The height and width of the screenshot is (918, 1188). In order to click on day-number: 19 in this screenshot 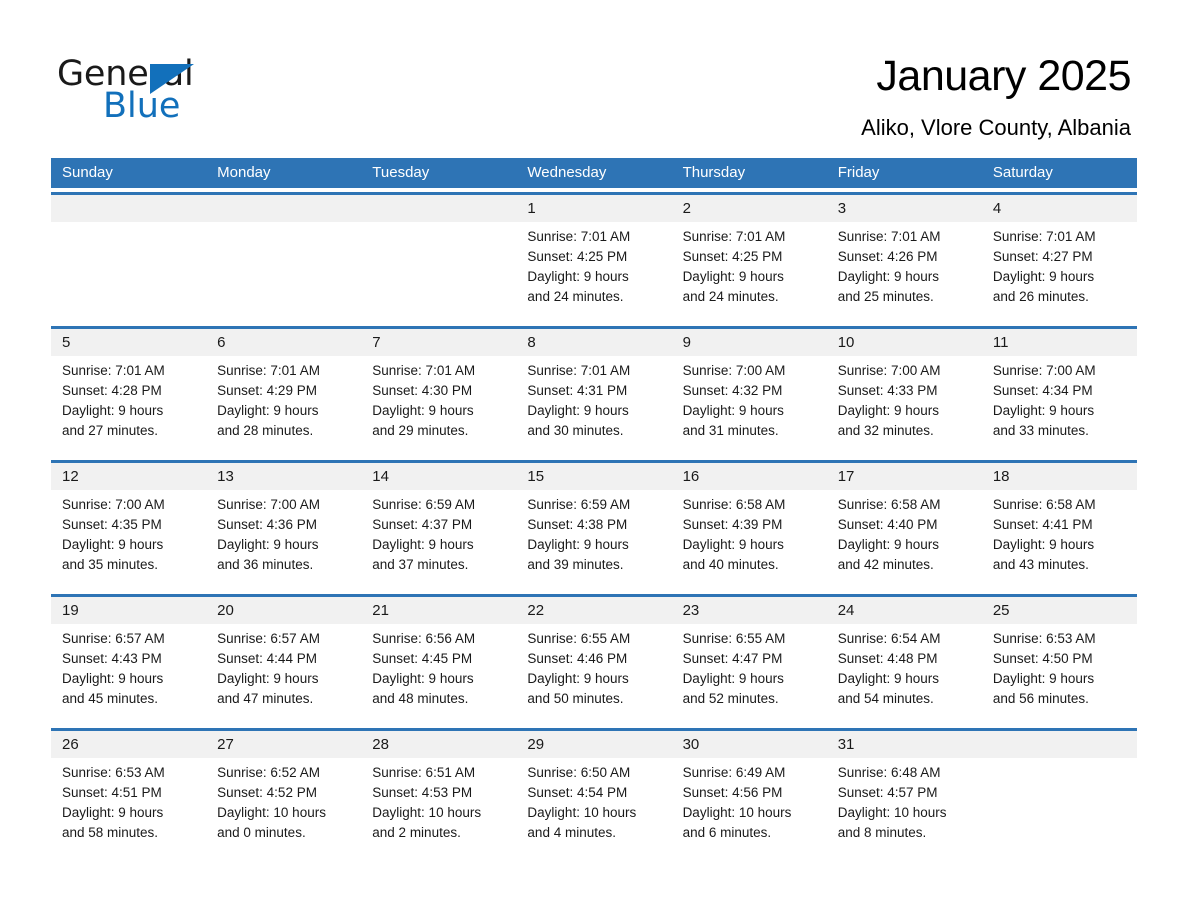, I will do `click(128, 610)`.